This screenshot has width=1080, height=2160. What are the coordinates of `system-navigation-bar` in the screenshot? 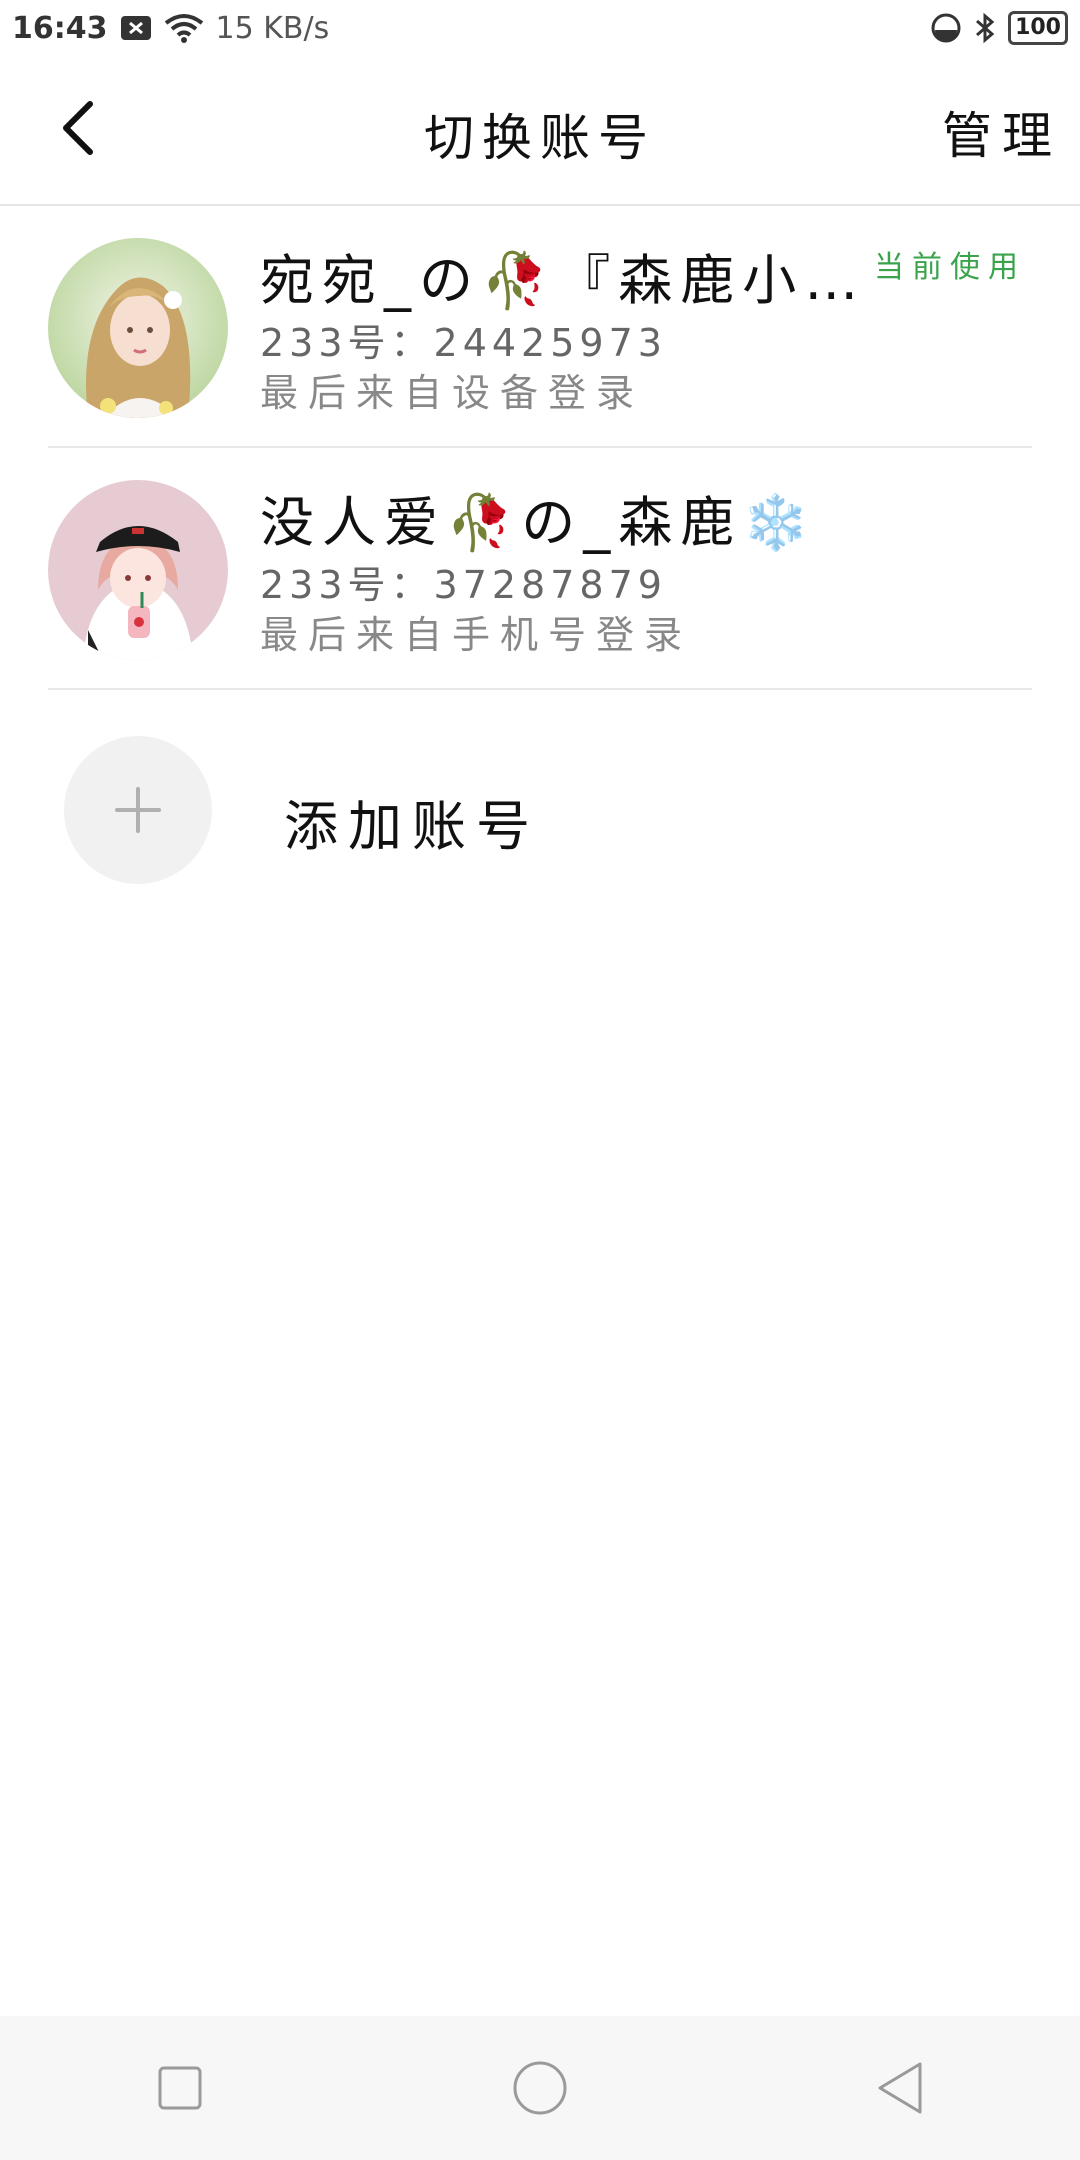 It's located at (540, 2088).